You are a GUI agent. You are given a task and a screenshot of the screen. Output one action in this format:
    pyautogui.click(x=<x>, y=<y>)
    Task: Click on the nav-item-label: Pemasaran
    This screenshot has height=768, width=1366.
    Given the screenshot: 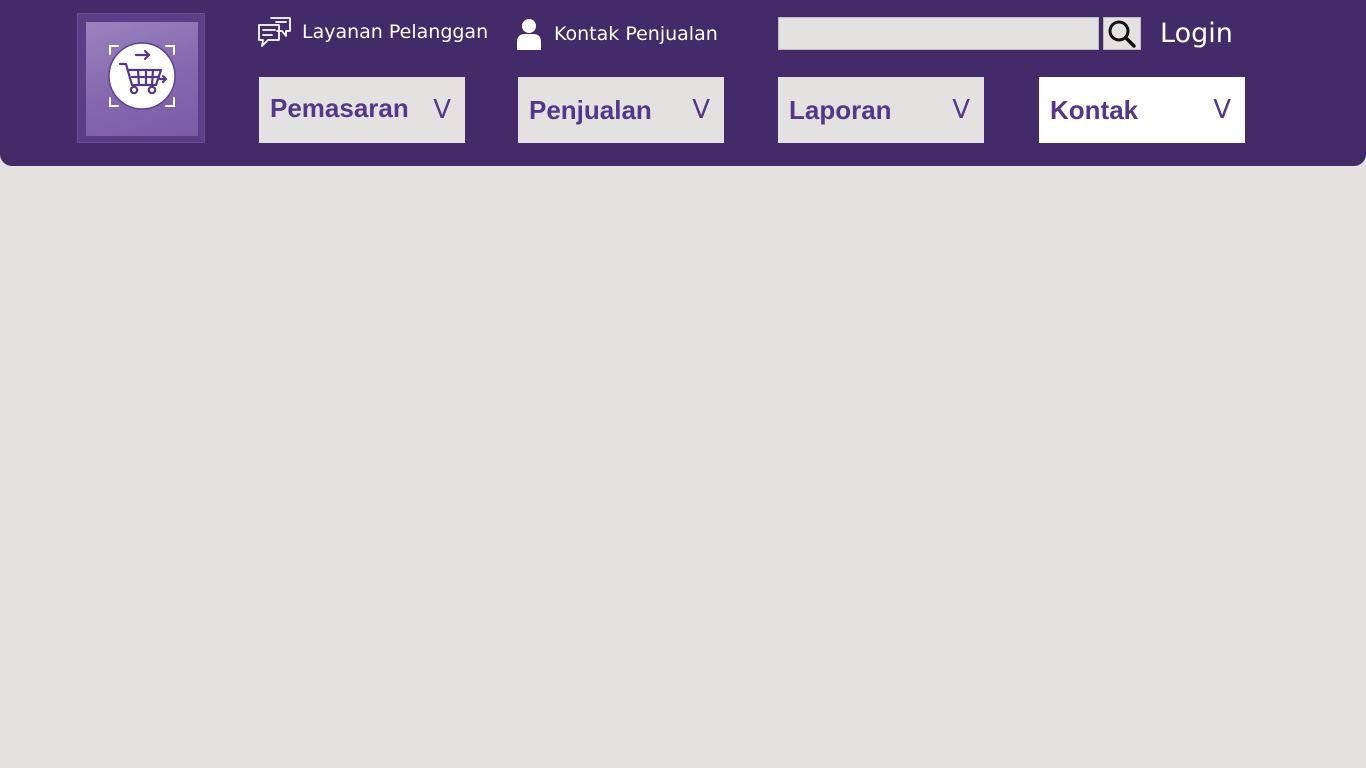 What is the action you would take?
    pyautogui.click(x=339, y=108)
    